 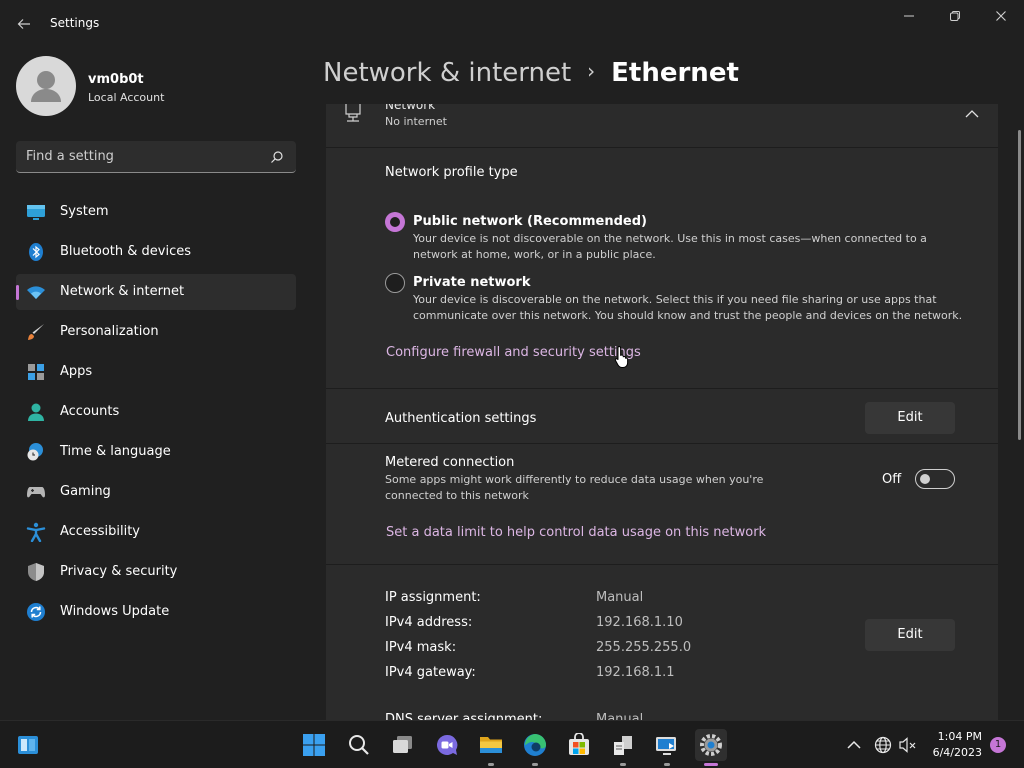 I want to click on close-button, so click(x=1001, y=16).